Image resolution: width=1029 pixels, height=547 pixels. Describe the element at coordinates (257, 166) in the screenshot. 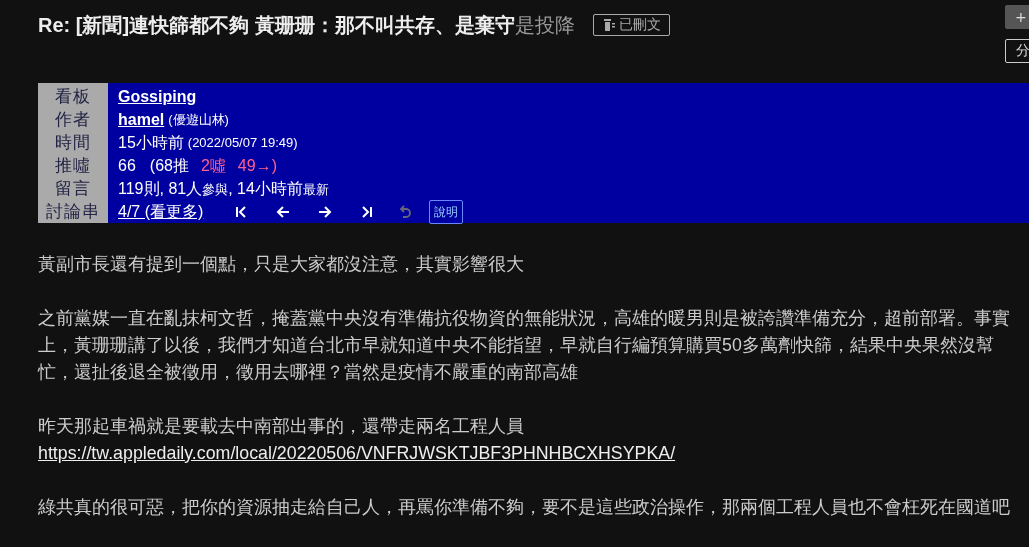

I see `arrow-count: 49→)` at that location.